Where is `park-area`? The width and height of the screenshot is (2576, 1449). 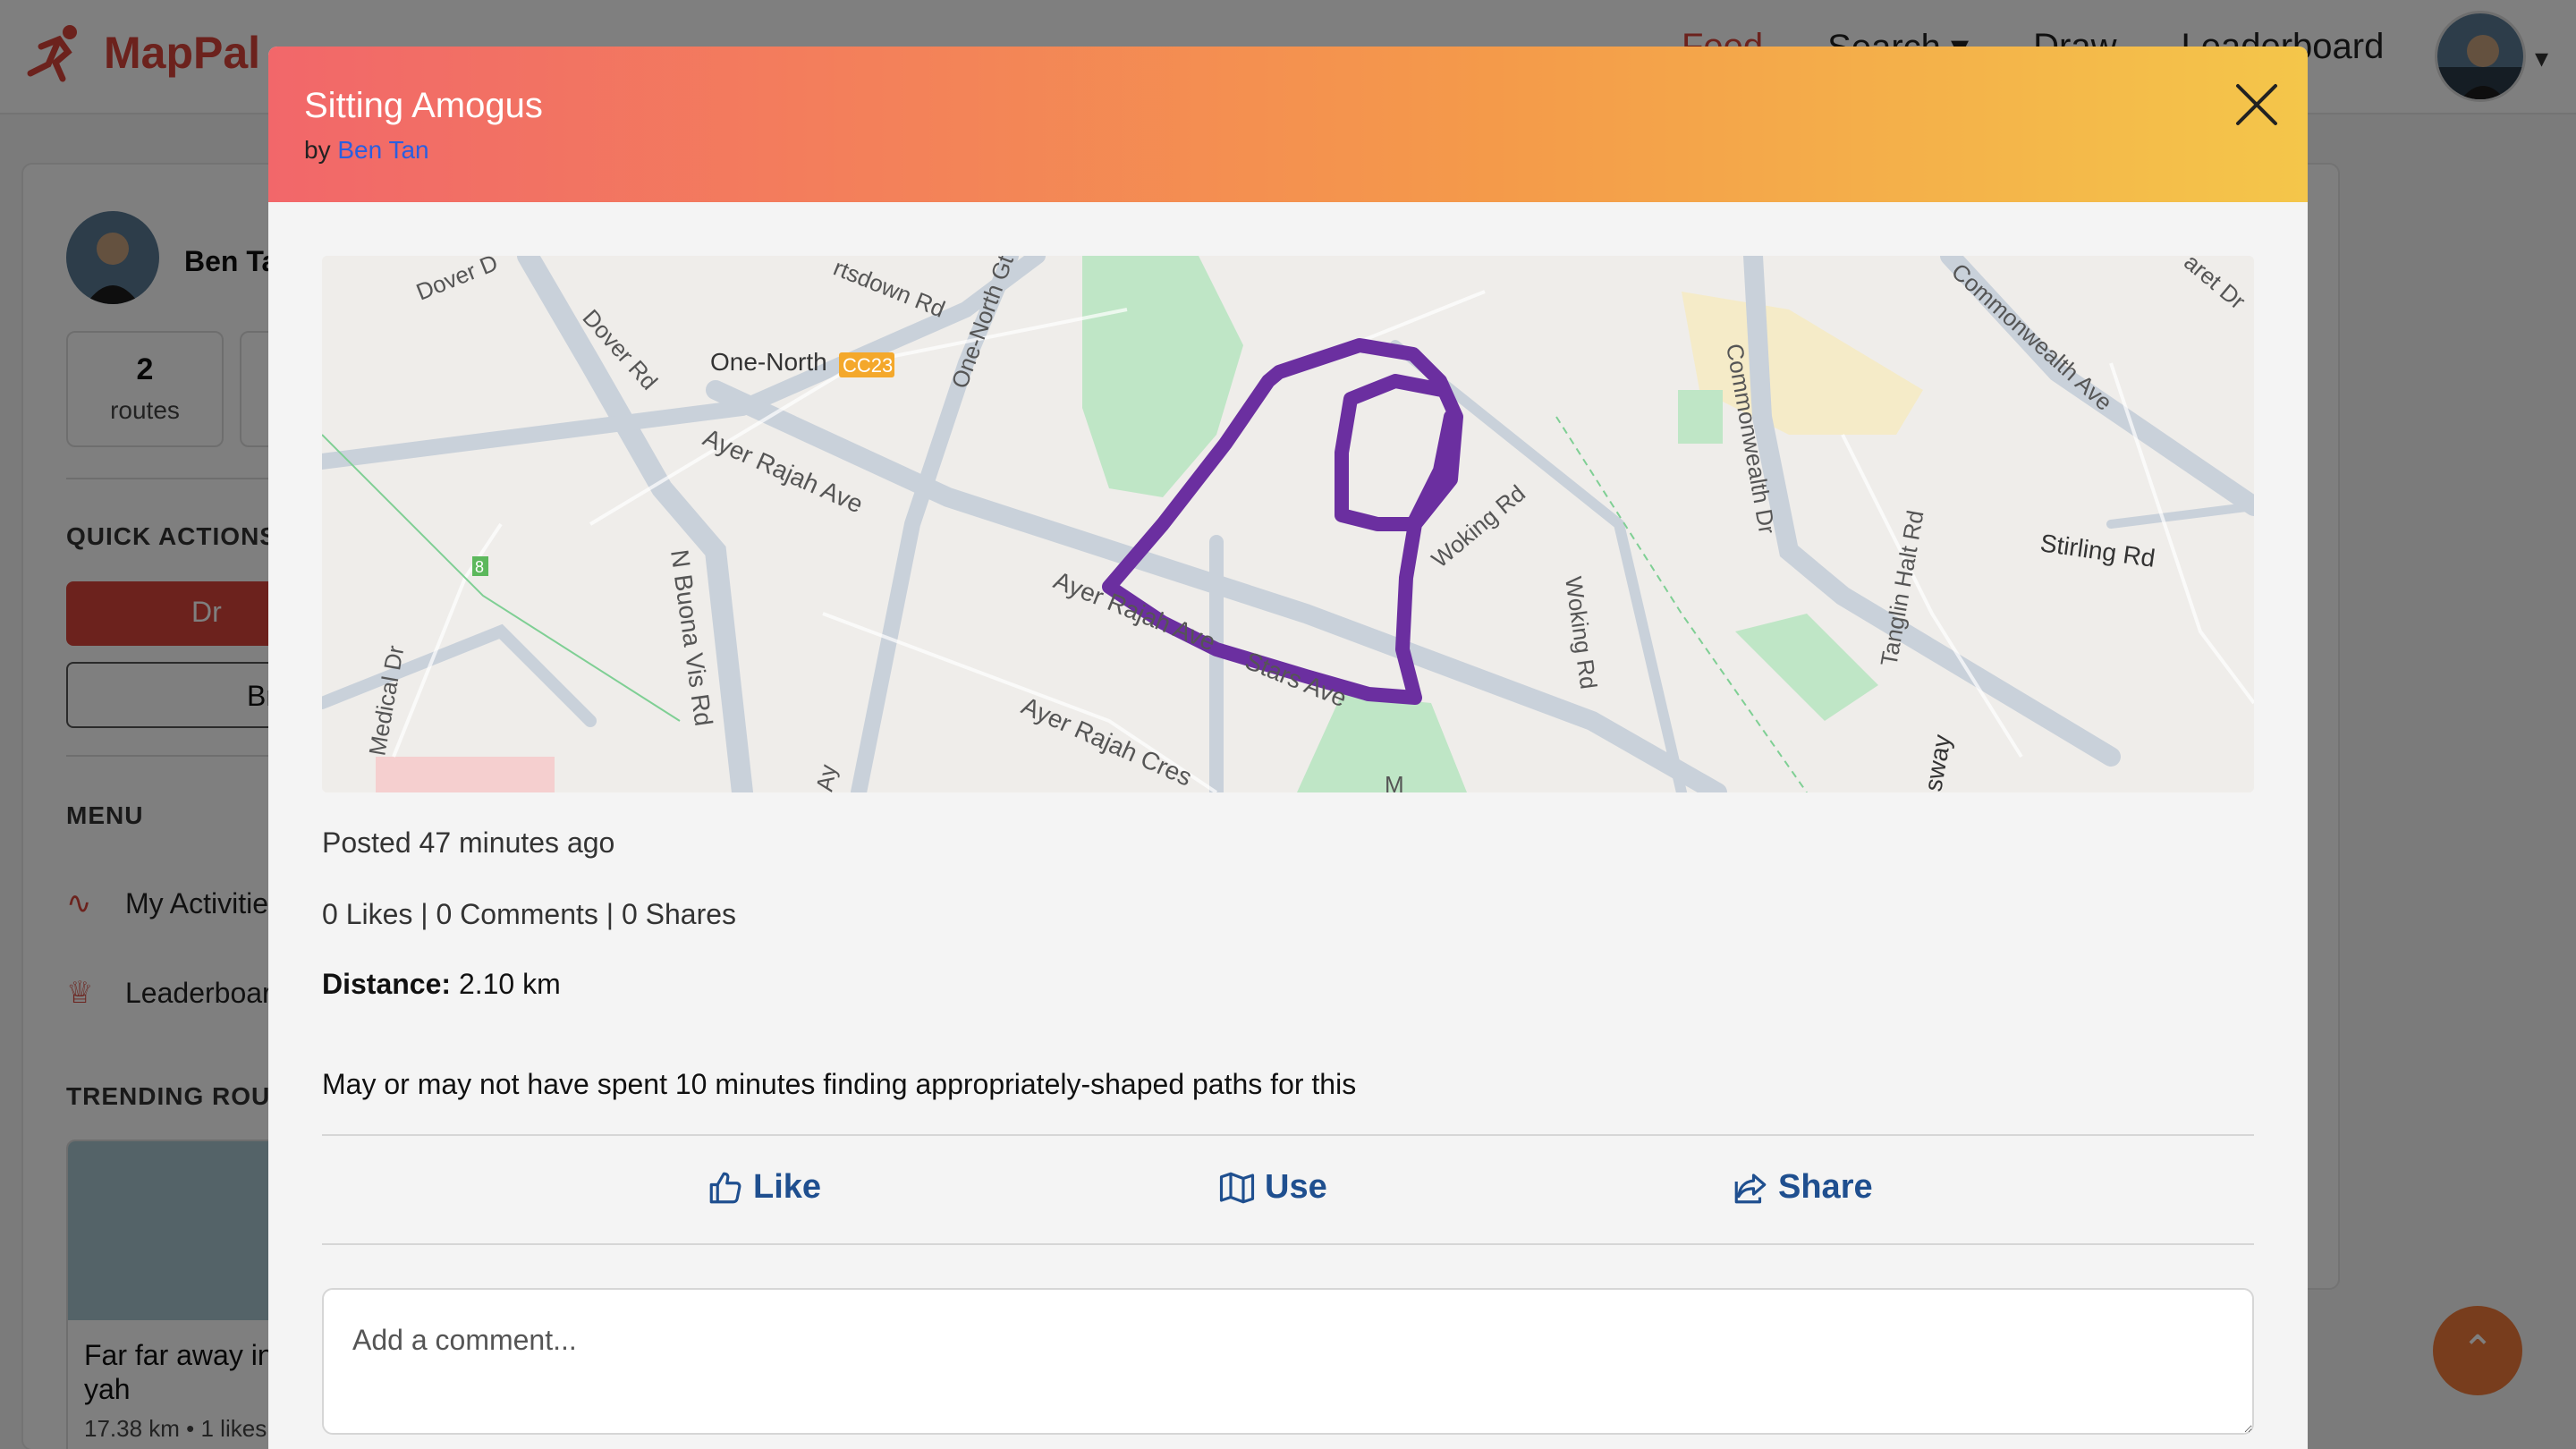
park-area is located at coordinates (1700, 417).